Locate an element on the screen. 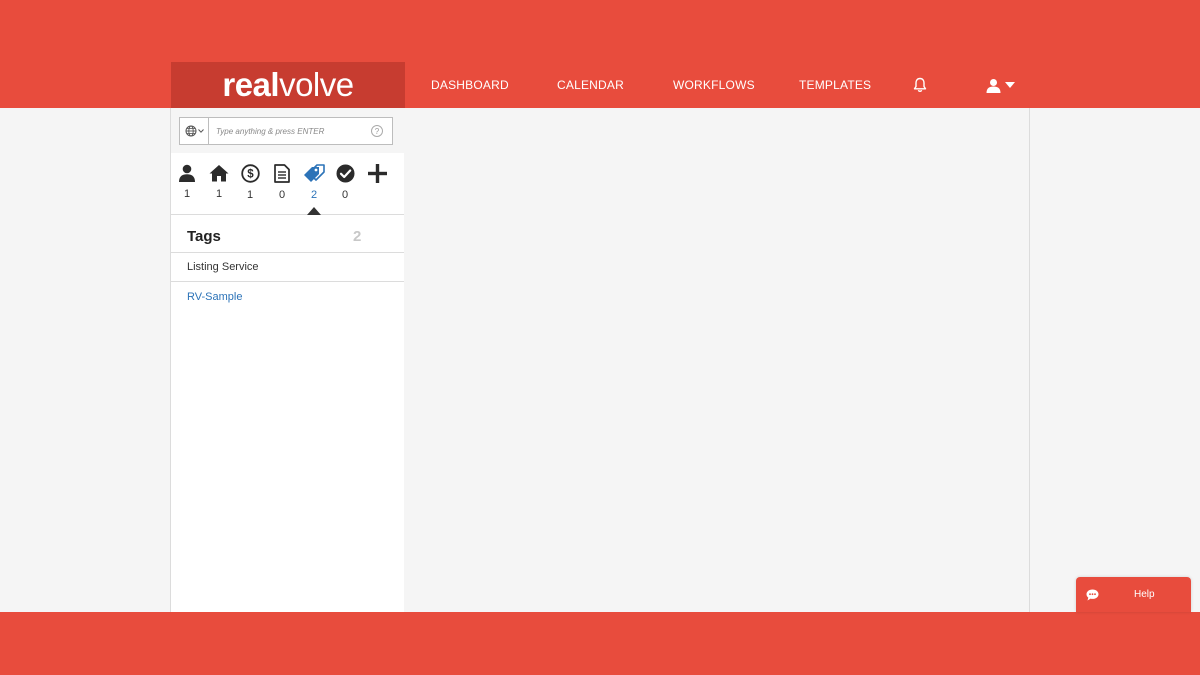 The image size is (1200, 675). category-tasks: 0 is located at coordinates (345, 182).